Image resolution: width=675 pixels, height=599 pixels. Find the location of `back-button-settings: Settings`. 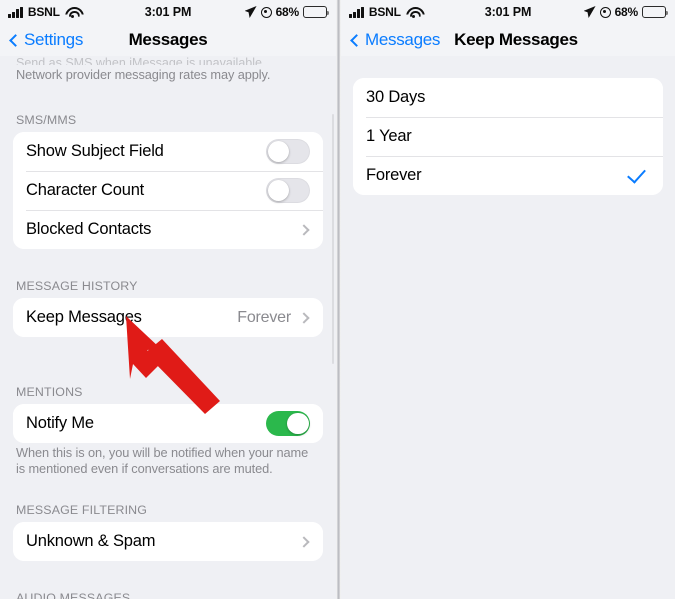

back-button-settings: Settings is located at coordinates (45, 40).